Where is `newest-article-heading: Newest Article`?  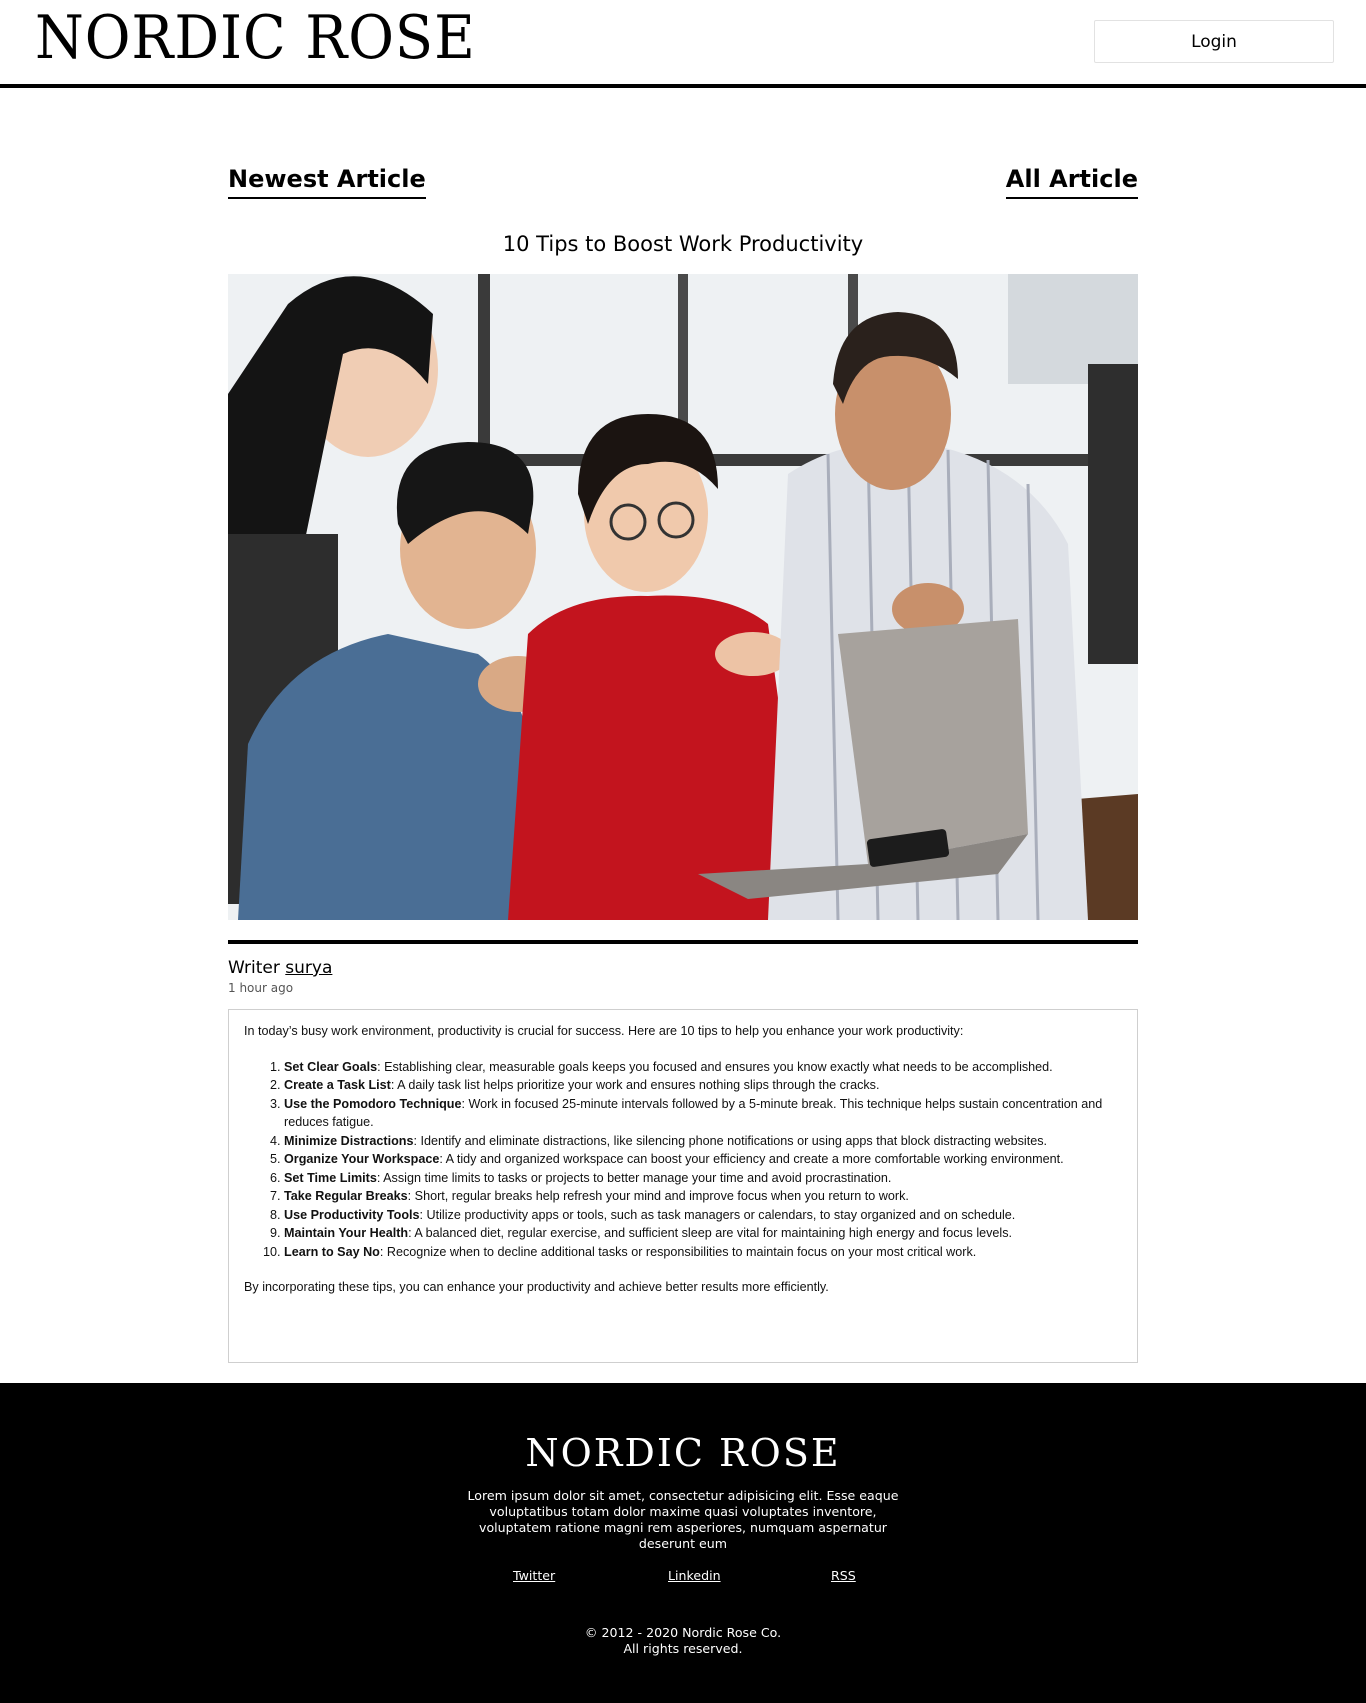 newest-article-heading: Newest Article is located at coordinates (327, 181).